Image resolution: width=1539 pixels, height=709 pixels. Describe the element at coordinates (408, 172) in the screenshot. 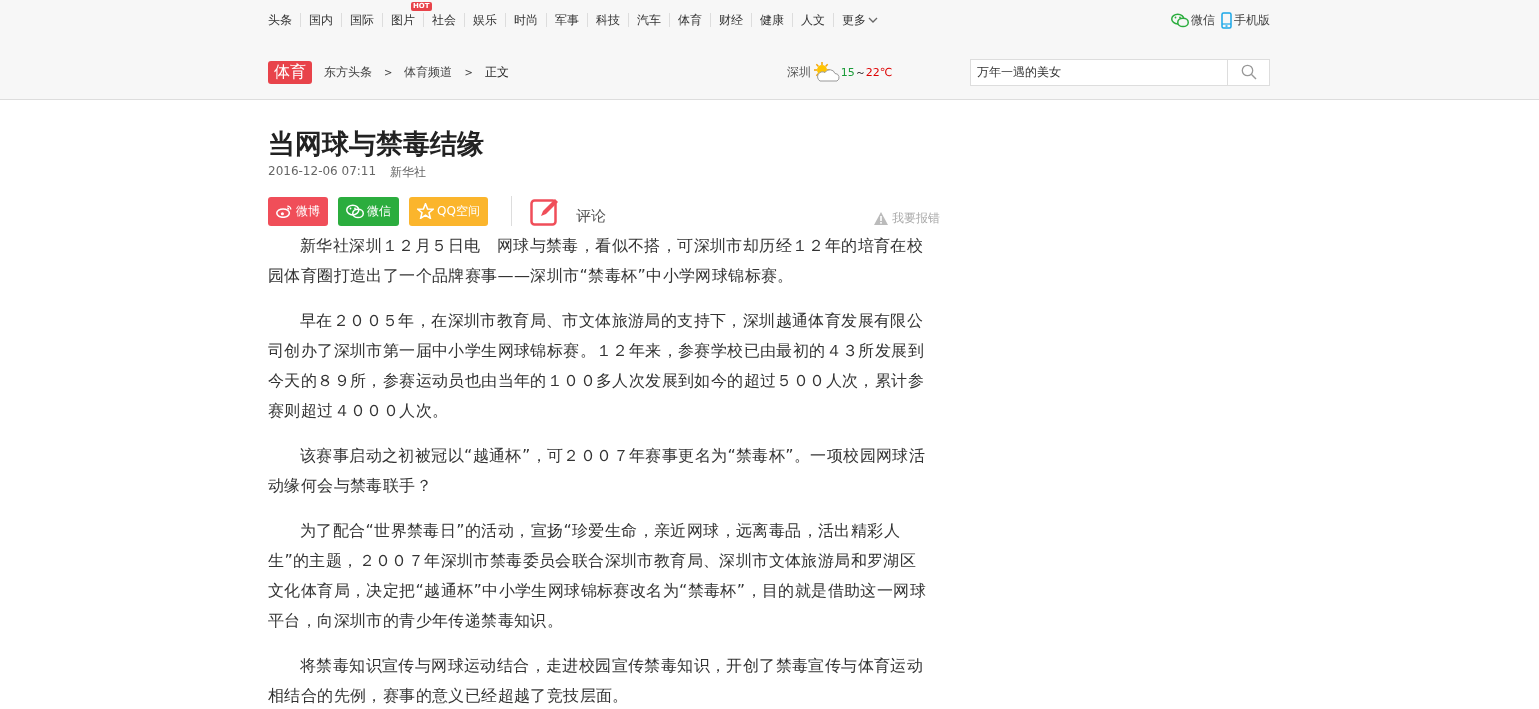

I see `article-source: 新华社` at that location.